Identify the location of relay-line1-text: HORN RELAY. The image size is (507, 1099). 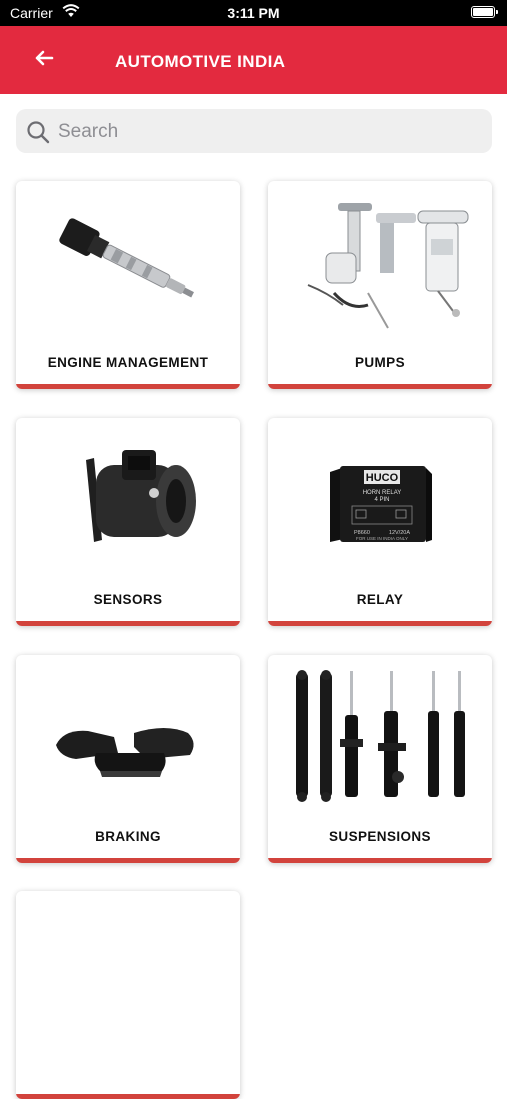
(382, 493).